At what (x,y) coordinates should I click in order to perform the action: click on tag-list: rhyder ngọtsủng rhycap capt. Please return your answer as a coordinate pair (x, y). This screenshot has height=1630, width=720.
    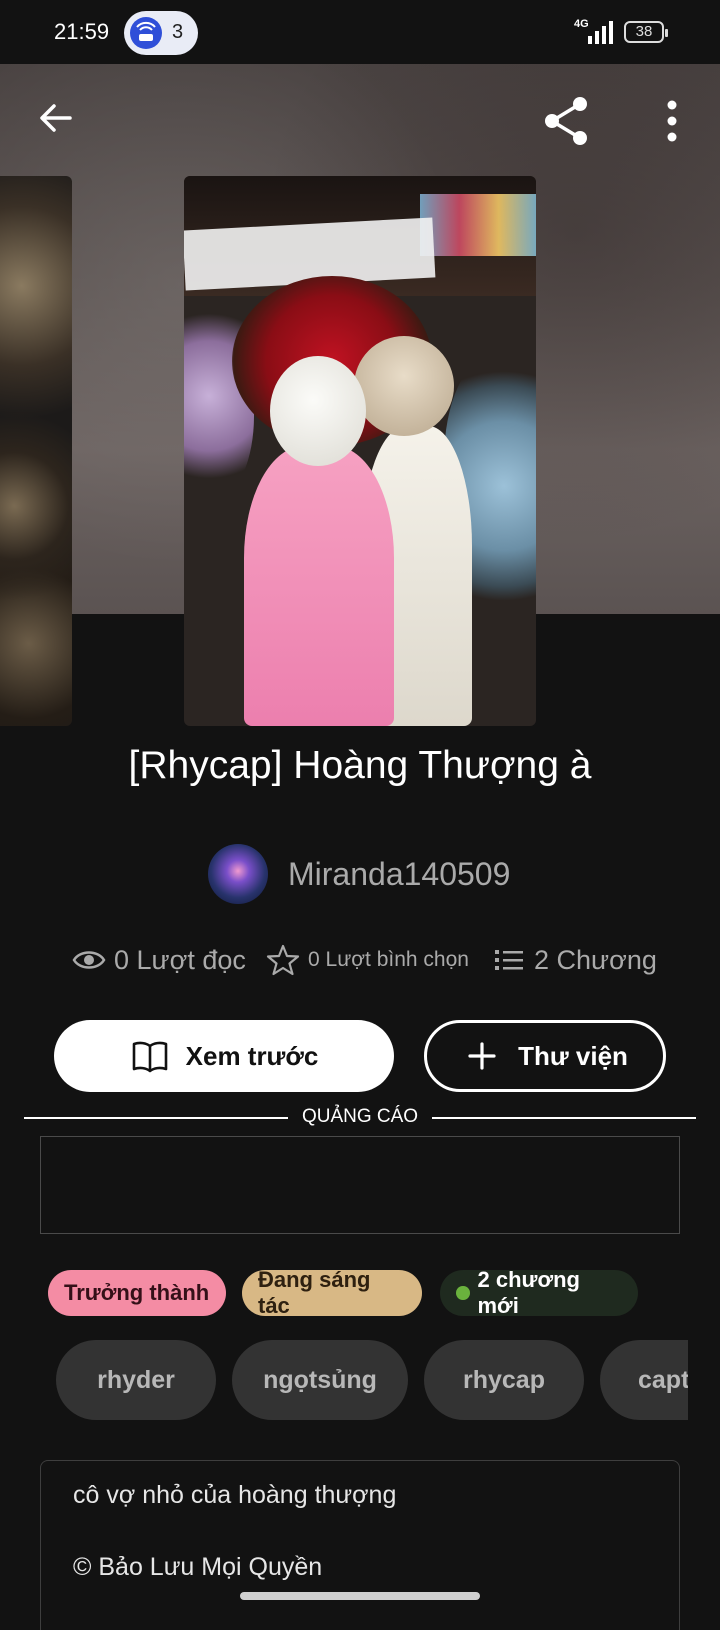
    Looking at the image, I should click on (344, 1380).